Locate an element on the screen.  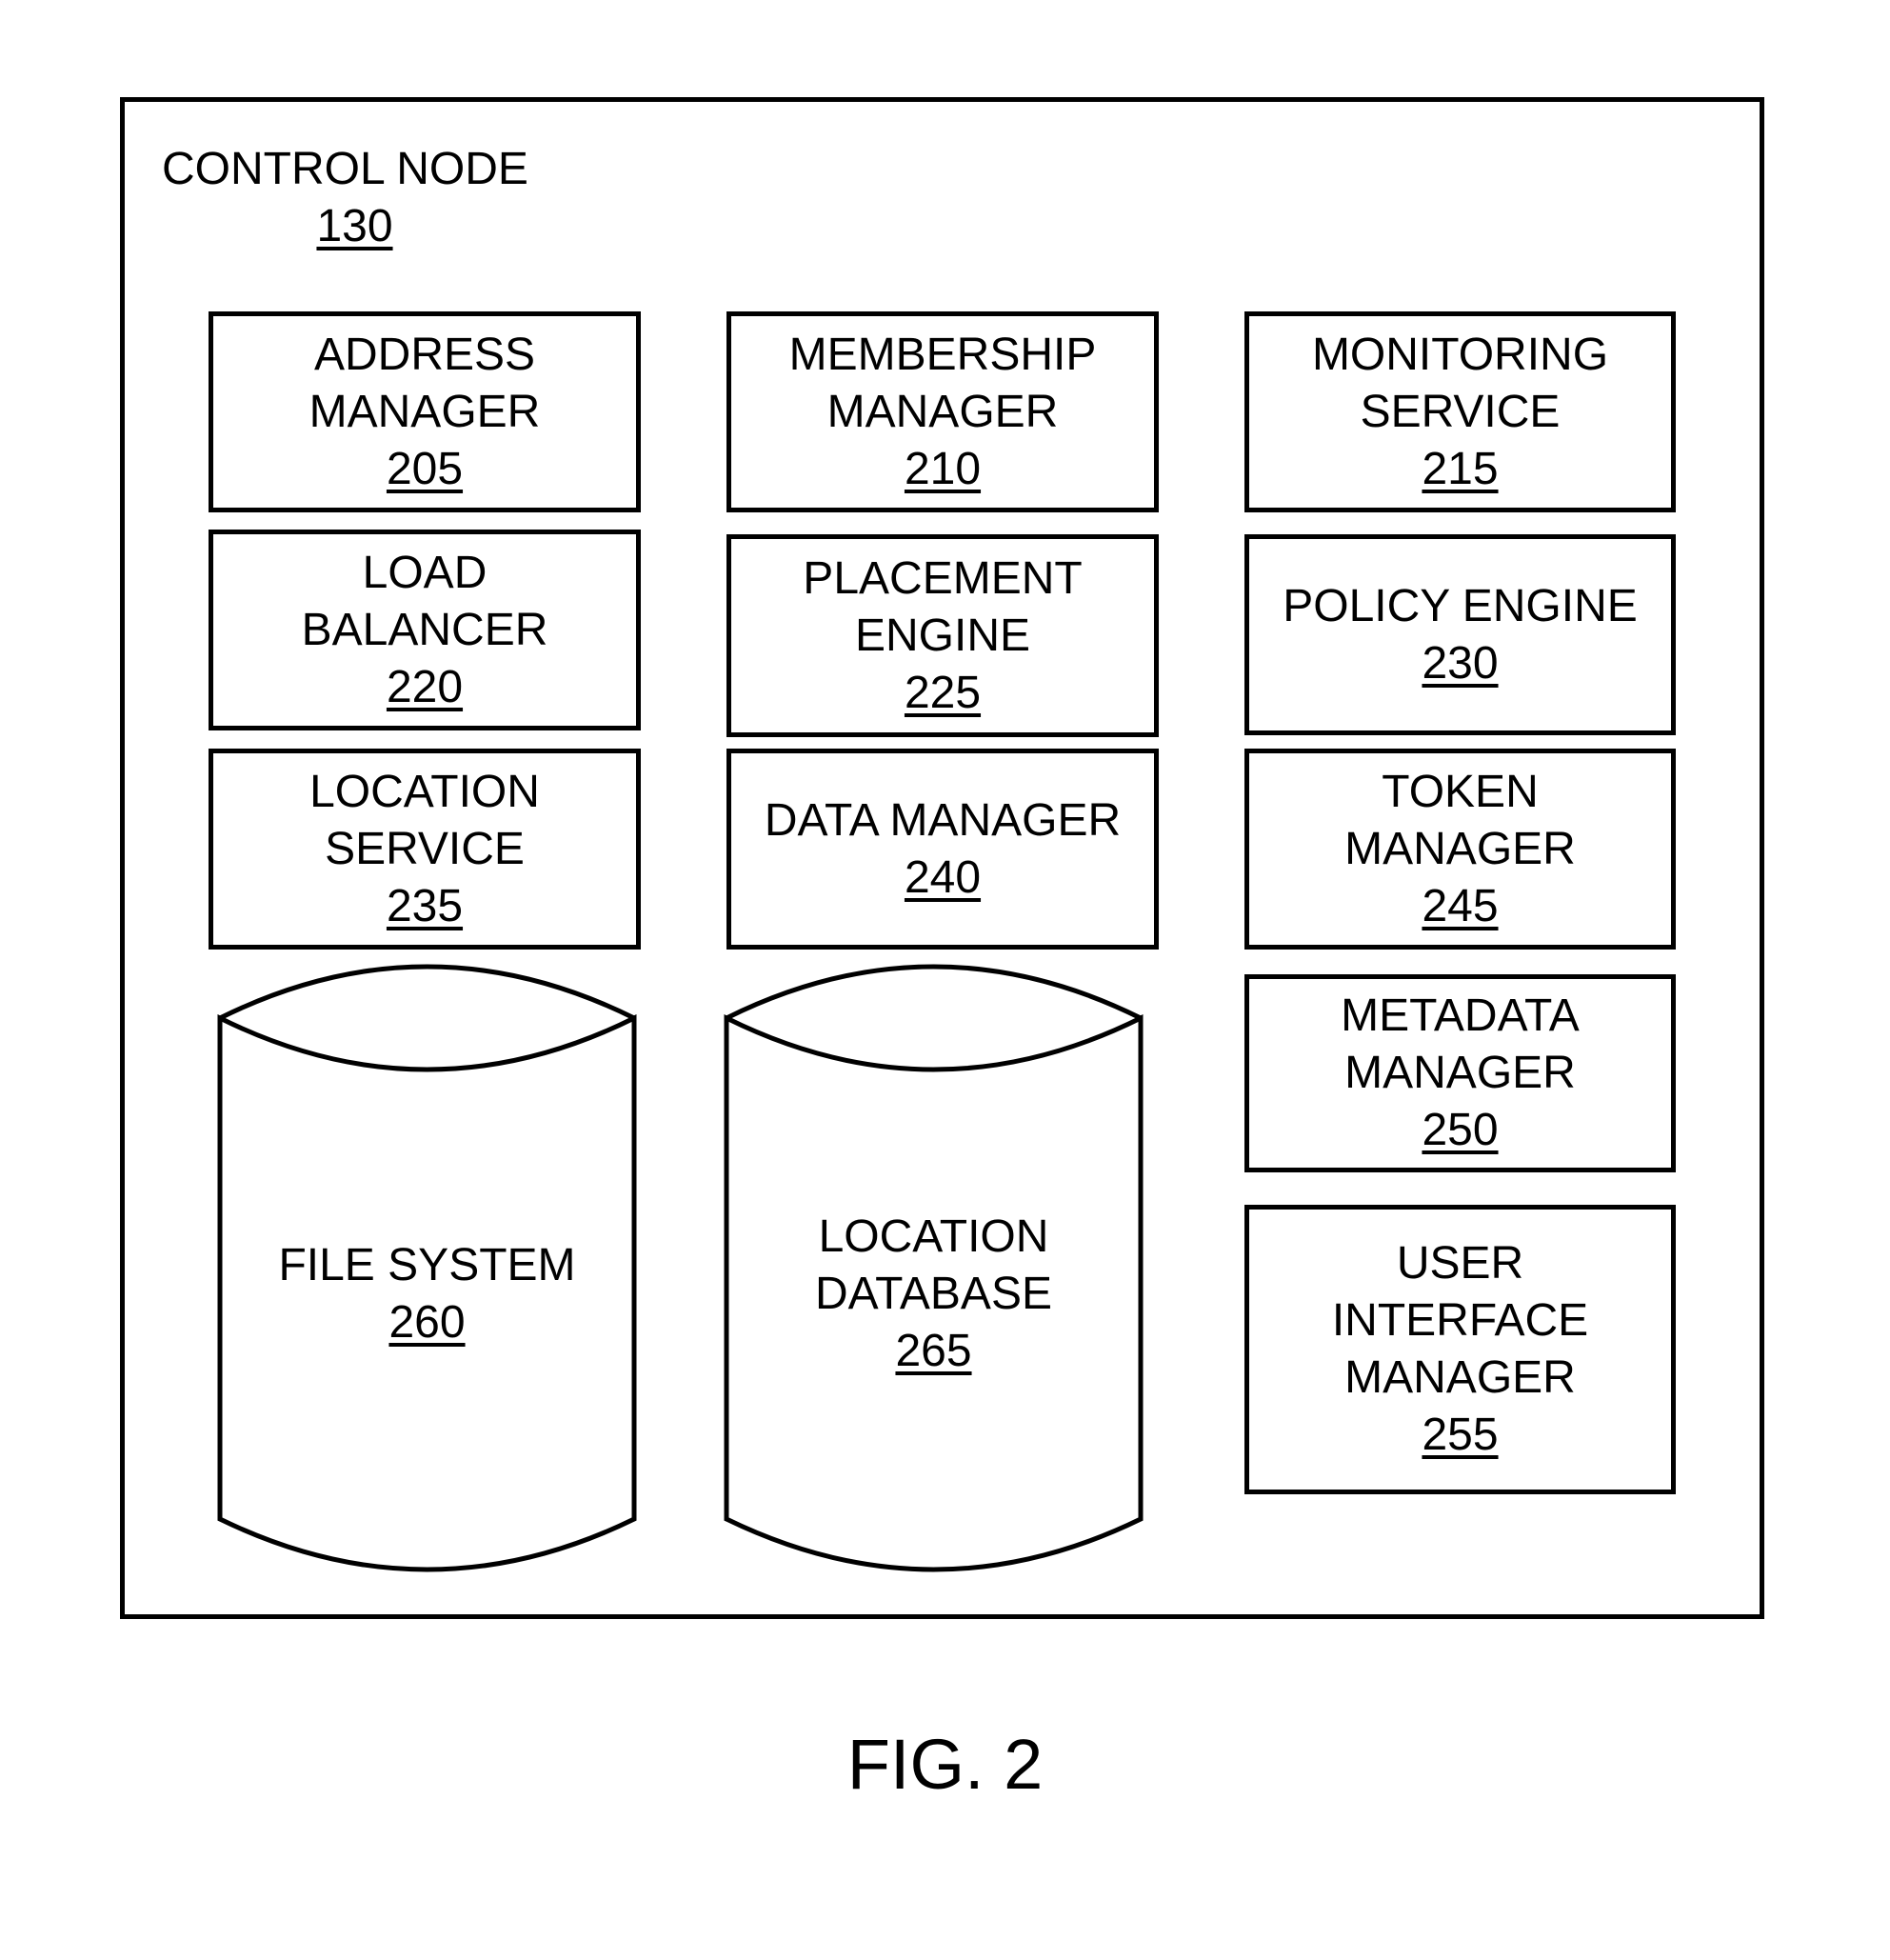
user-interface-manager-box: USER INTERFACE MANAGER 255 is located at coordinates (1460, 1349).